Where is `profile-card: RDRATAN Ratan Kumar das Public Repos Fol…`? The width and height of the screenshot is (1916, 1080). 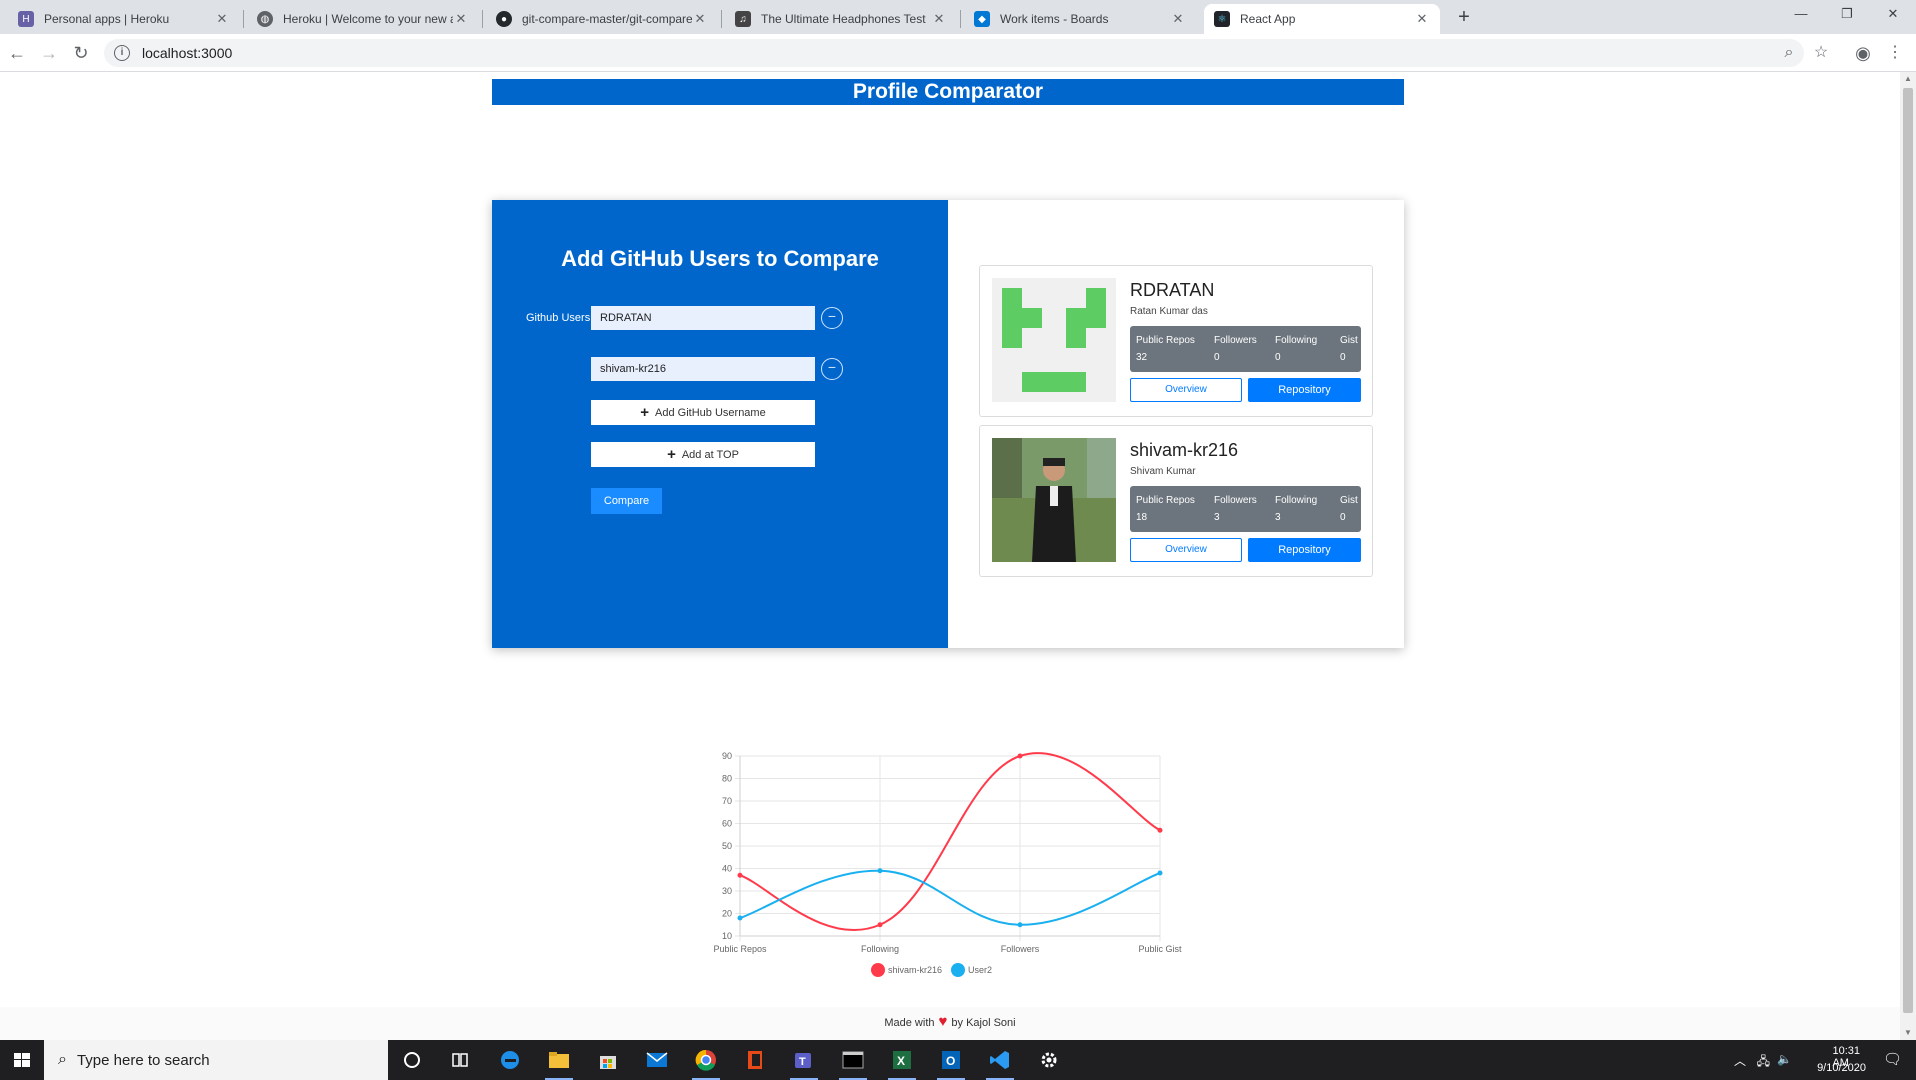
profile-card: RDRATAN Ratan Kumar das Public Repos Fol… is located at coordinates (1176, 341).